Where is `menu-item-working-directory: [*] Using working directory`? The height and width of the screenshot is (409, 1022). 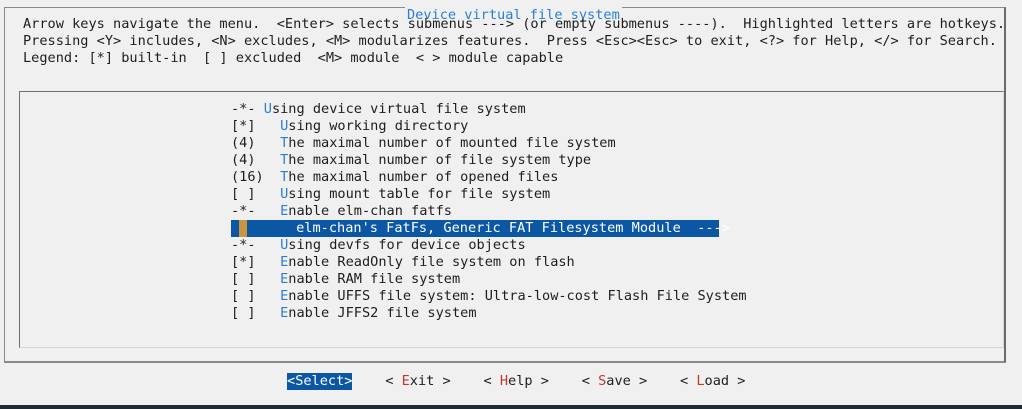
menu-item-working-directory: [*] Using working directory is located at coordinates (349, 126).